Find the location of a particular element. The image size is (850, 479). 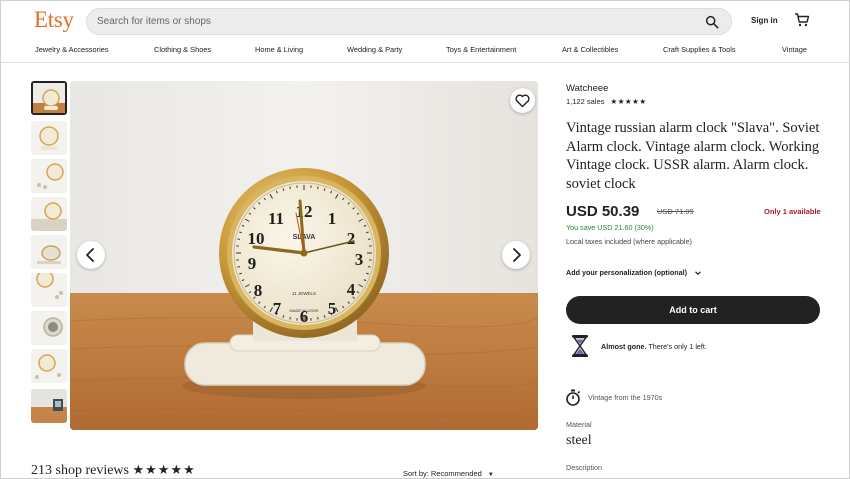

stock-note: Only 1 available is located at coordinates (792, 211).